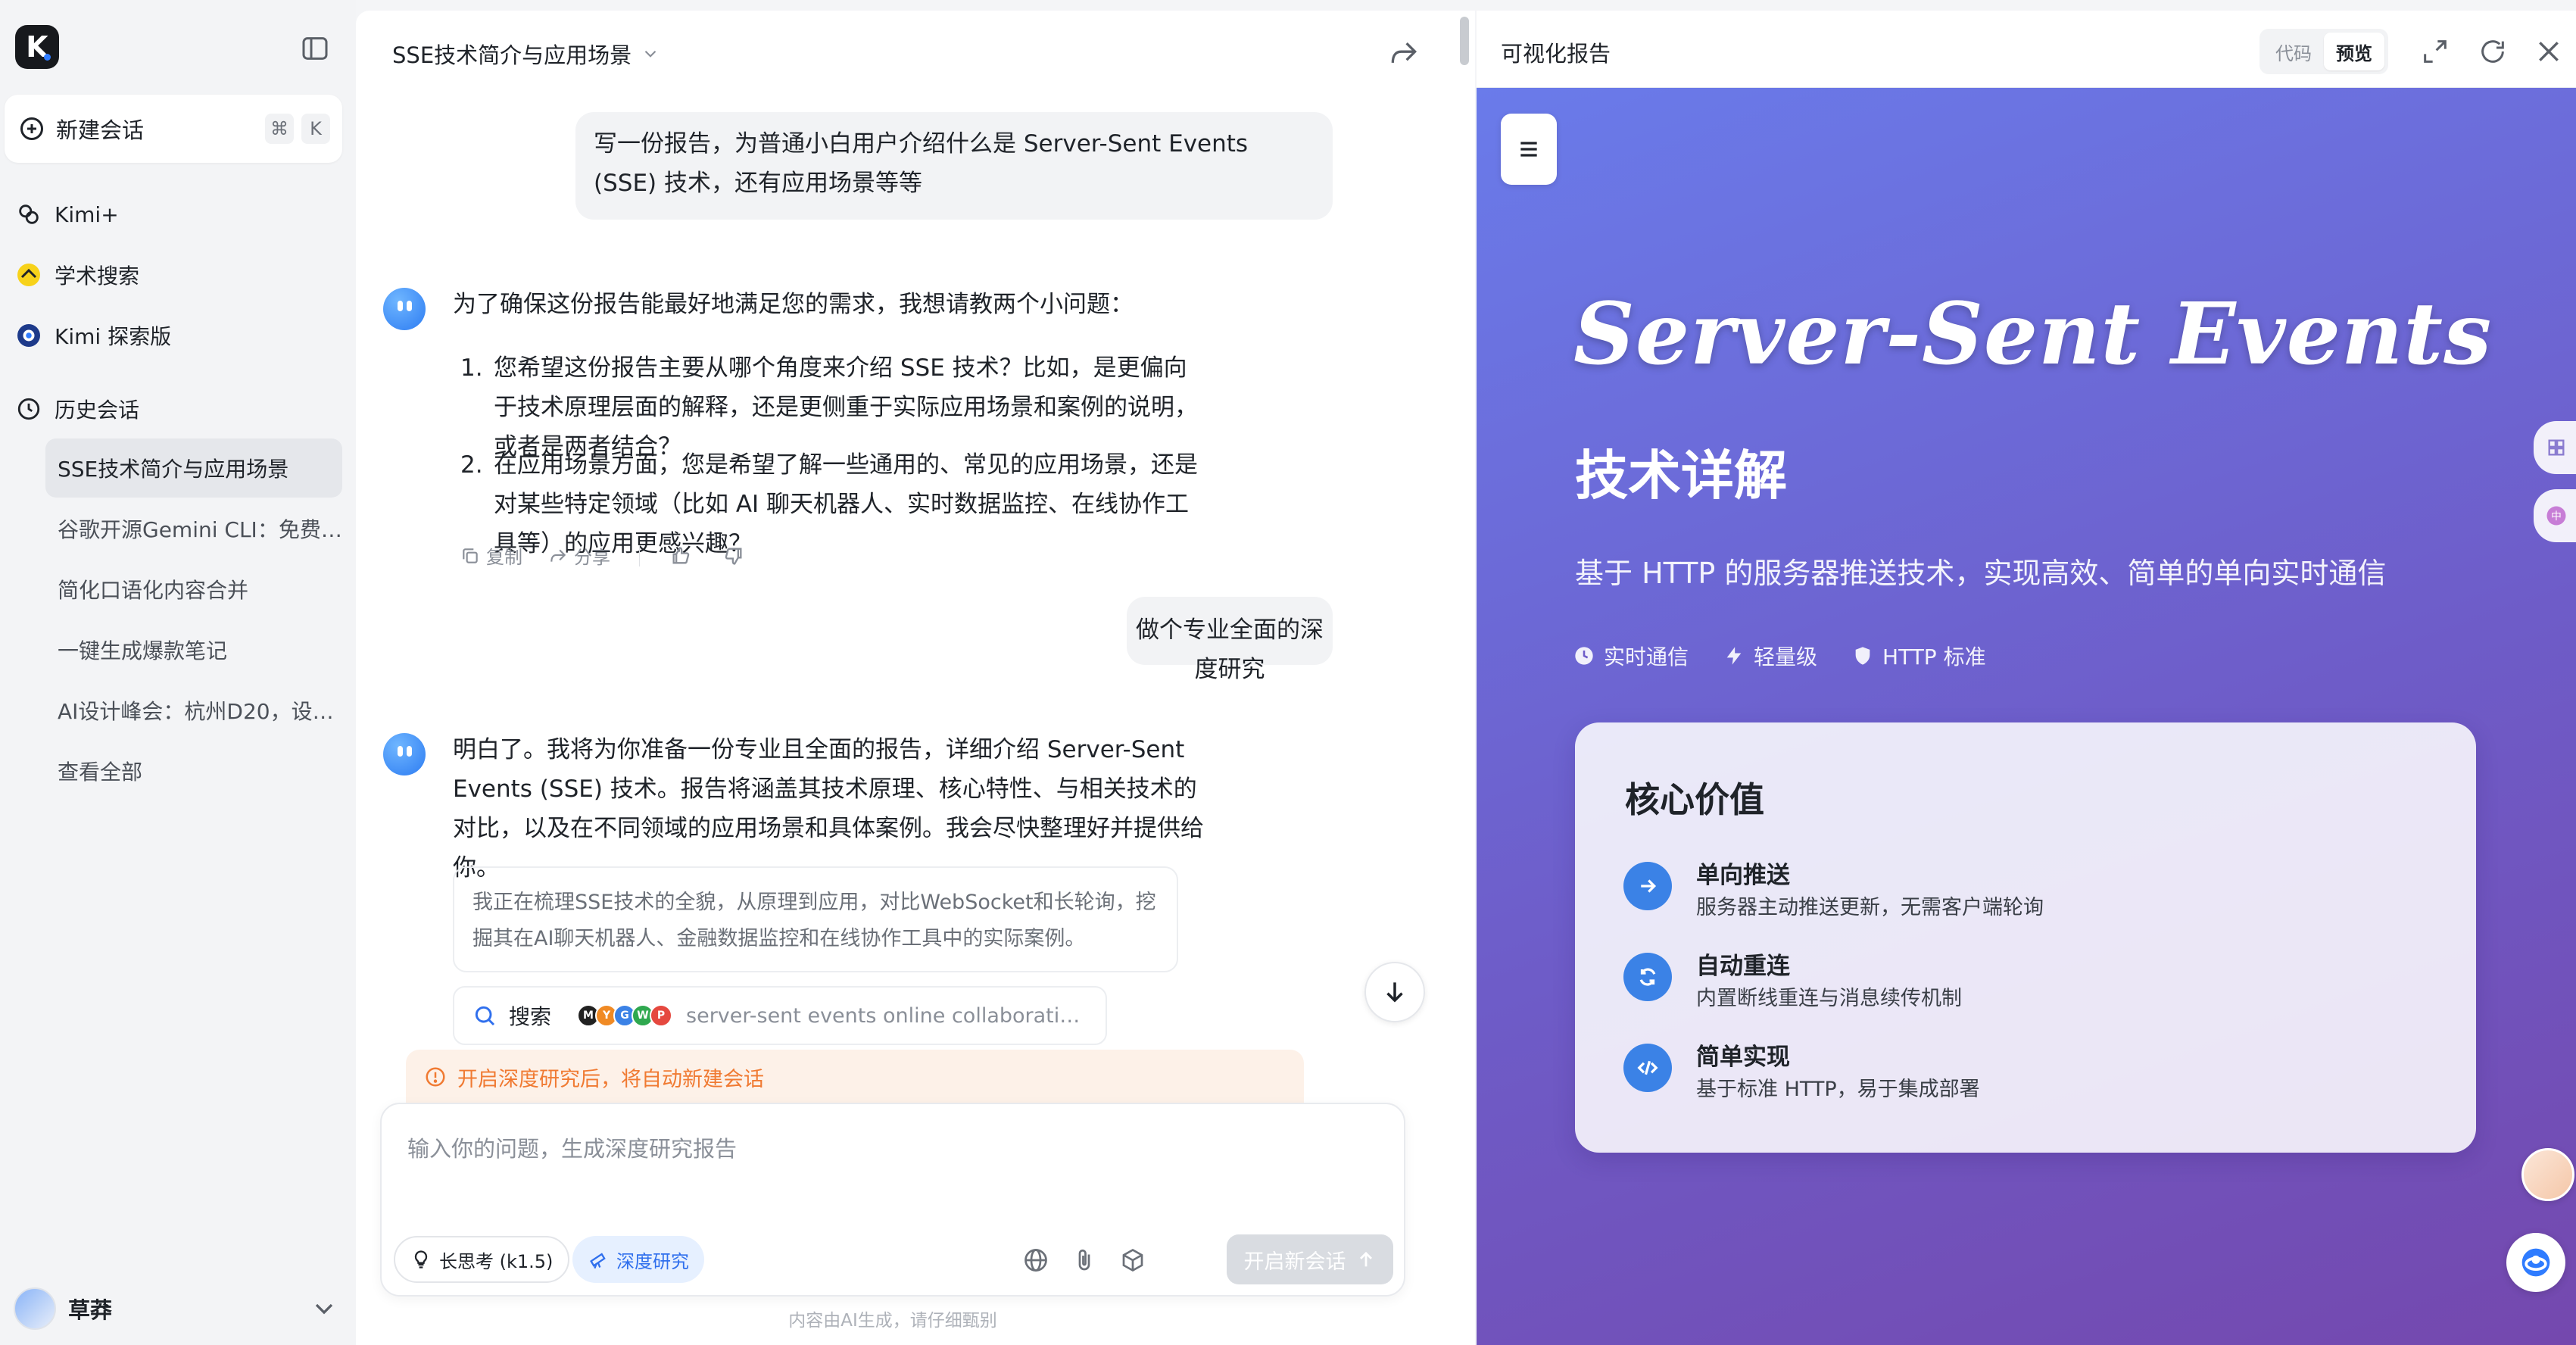 This screenshot has width=2576, height=1345. I want to click on code-tab: 代码, so click(2293, 51).